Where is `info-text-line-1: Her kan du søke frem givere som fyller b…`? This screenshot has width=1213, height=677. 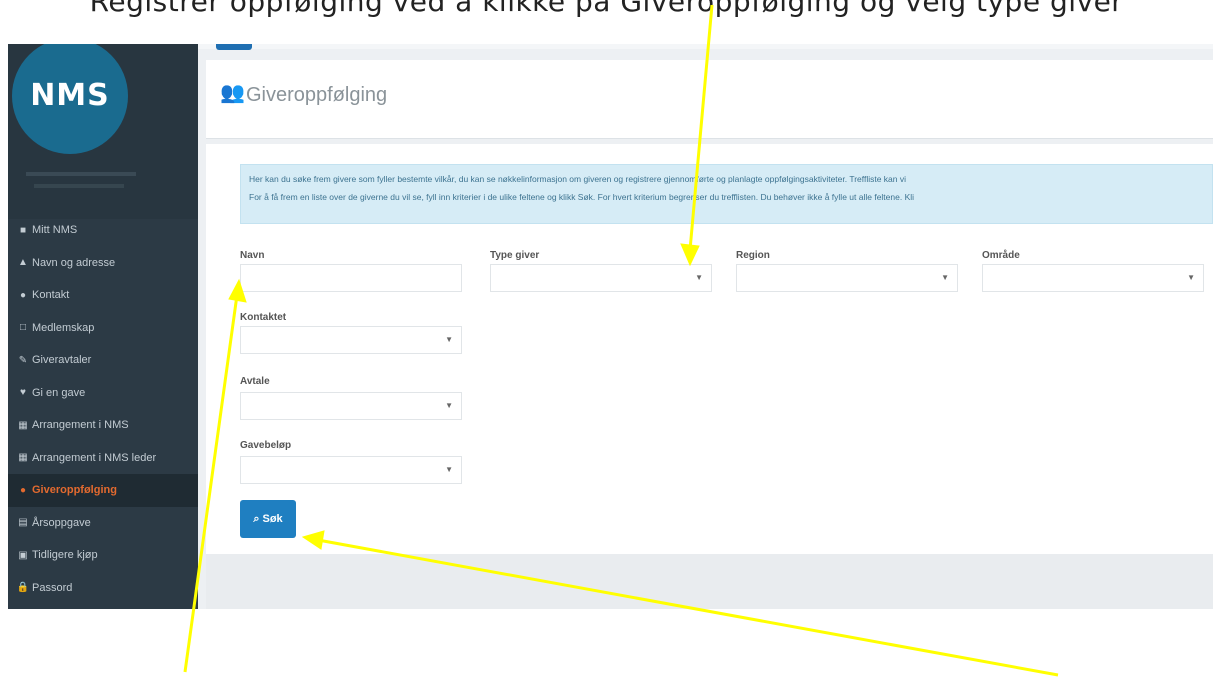
info-text-line-1: Her kan du søke frem givere som fyller b… is located at coordinates (578, 179).